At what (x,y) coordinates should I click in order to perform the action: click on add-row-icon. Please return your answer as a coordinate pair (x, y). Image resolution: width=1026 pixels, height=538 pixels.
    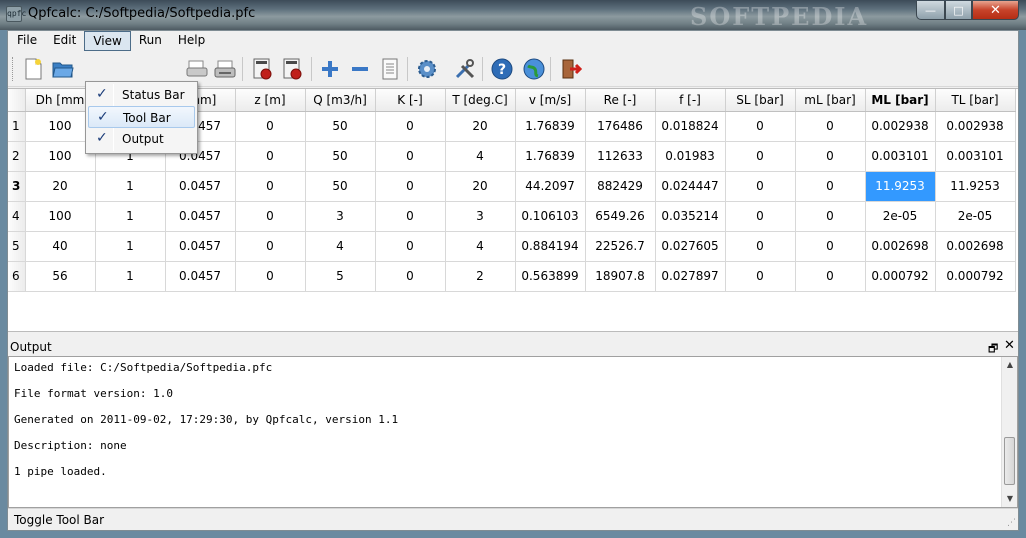
    Looking at the image, I should click on (330, 69).